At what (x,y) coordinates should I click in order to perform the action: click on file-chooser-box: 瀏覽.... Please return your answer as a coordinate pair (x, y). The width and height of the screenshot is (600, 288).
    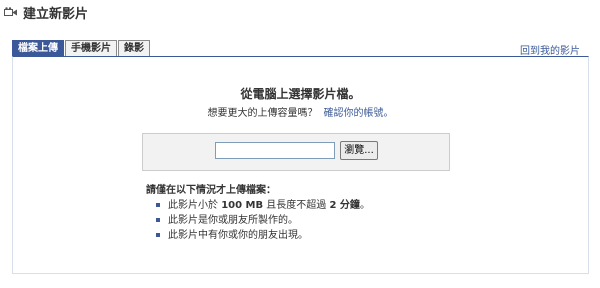
    Looking at the image, I should click on (296, 152).